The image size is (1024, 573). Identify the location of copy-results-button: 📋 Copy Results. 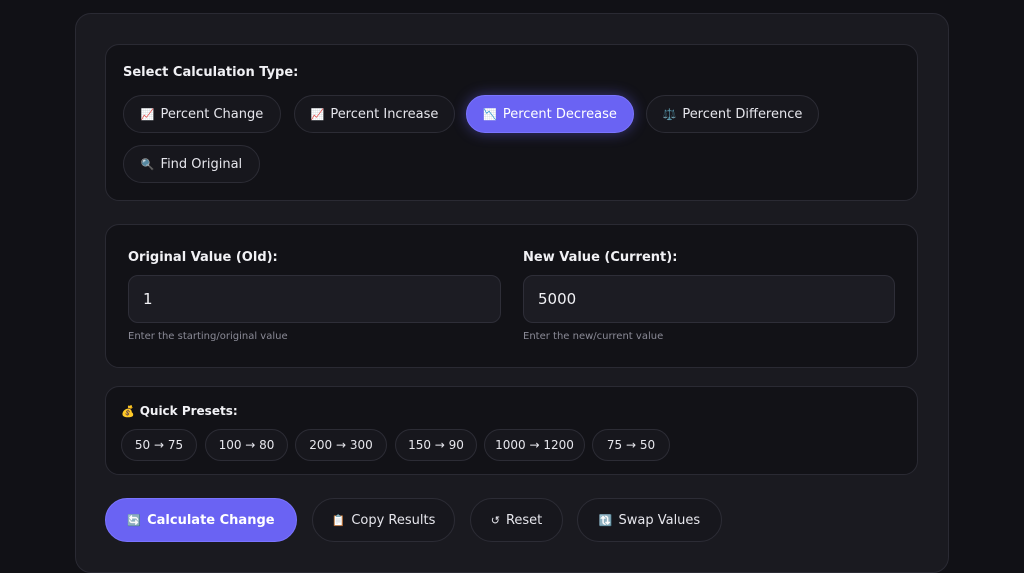
(383, 520).